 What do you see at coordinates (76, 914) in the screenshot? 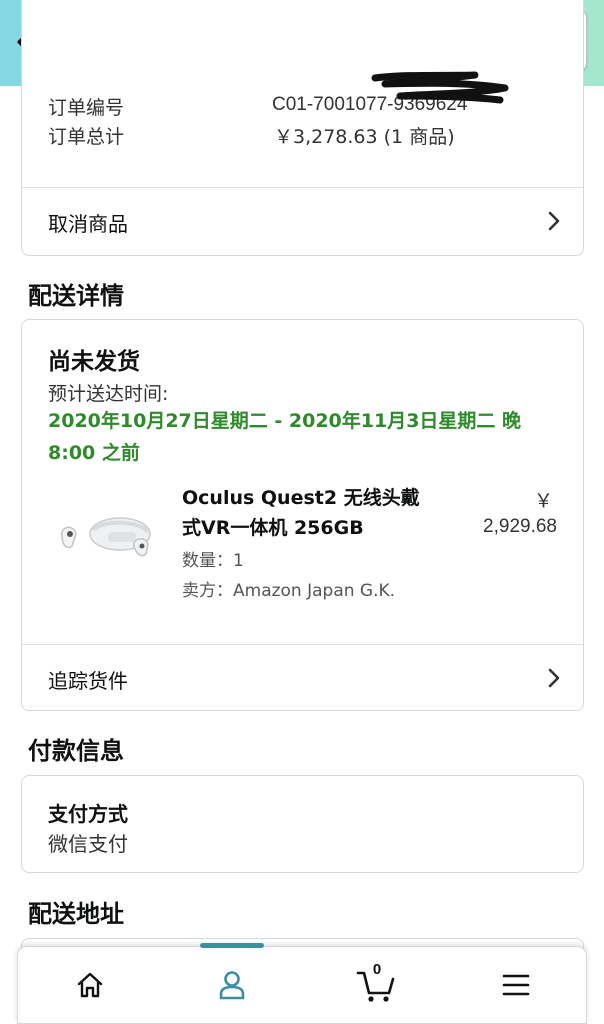
I see `address-section-title: 配送地址` at bounding box center [76, 914].